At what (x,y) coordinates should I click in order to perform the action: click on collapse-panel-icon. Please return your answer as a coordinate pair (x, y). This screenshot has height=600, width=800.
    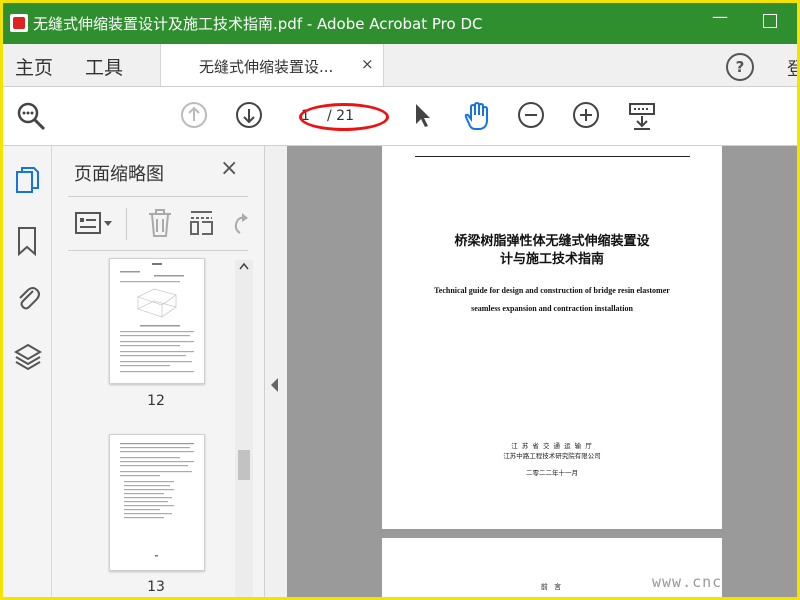
    Looking at the image, I should click on (274, 385).